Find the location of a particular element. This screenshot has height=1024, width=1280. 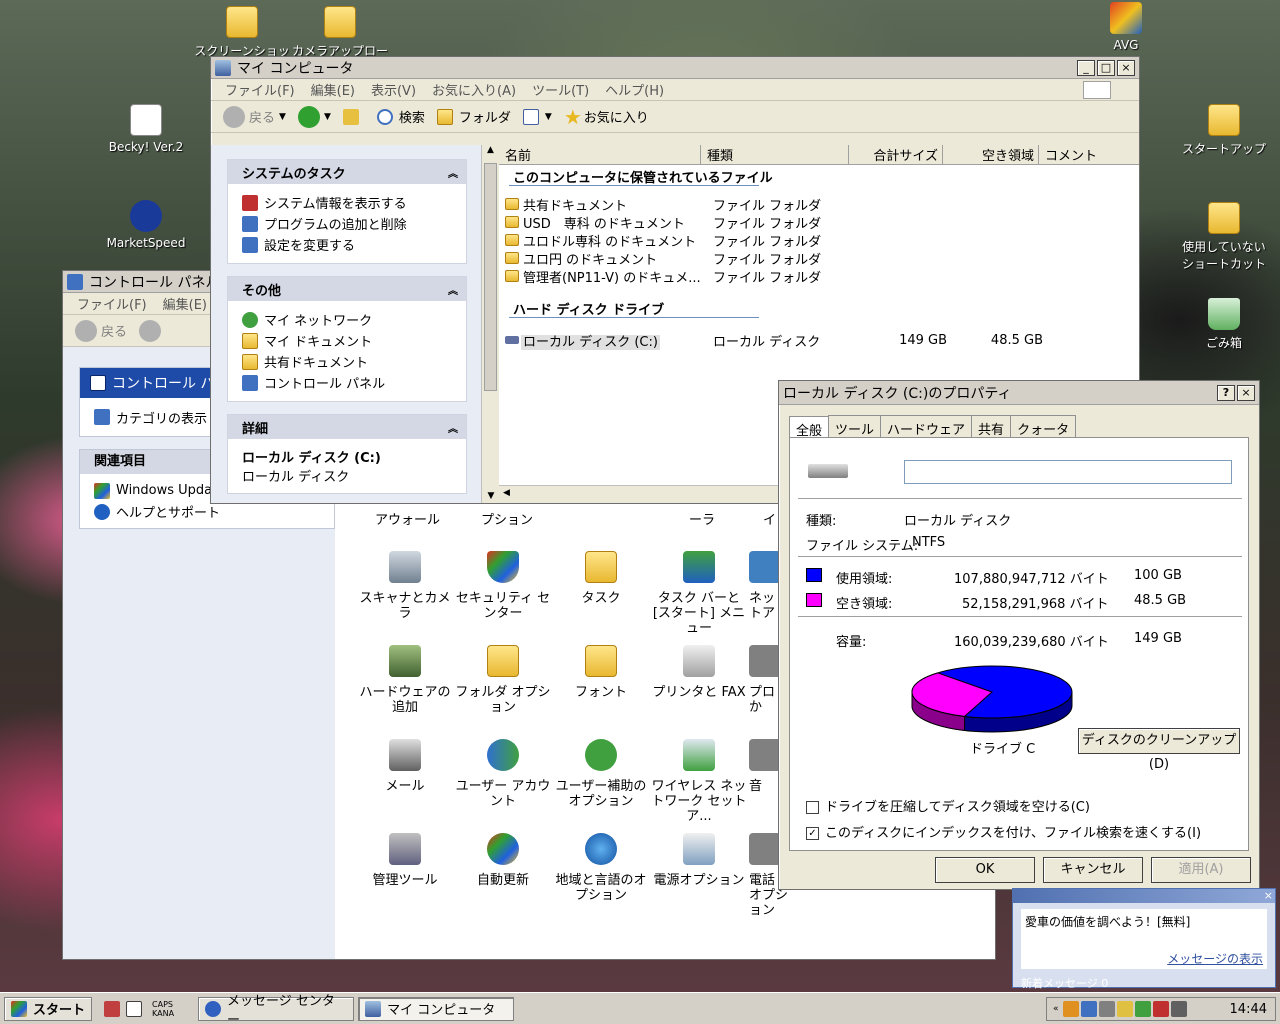

tab-tools: ツール is located at coordinates (855, 426).